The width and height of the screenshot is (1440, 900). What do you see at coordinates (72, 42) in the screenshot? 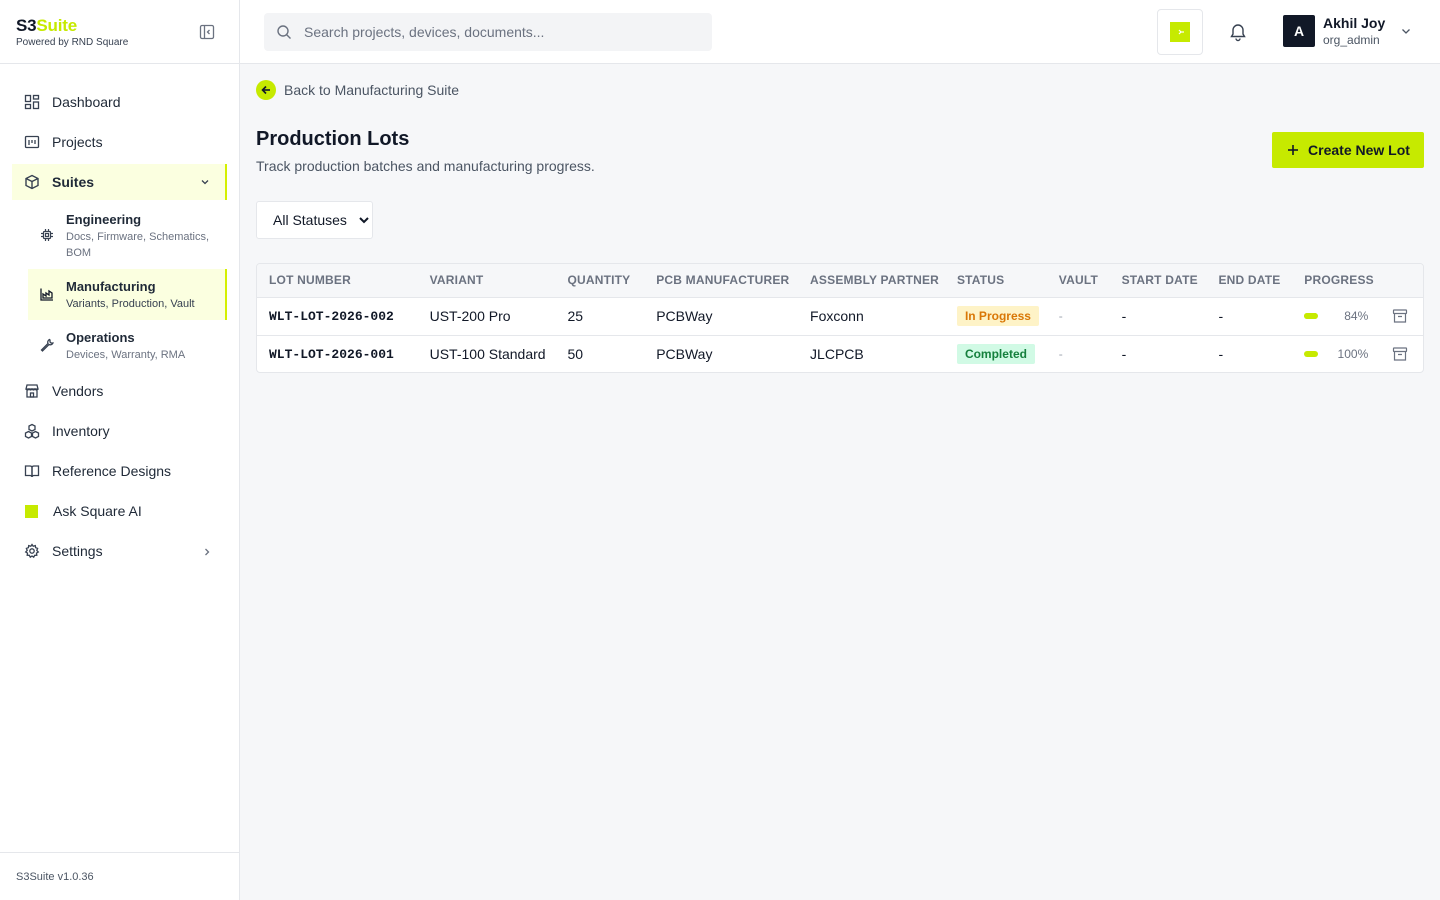
I see `brand-tagline: Powered by RND Square` at bounding box center [72, 42].